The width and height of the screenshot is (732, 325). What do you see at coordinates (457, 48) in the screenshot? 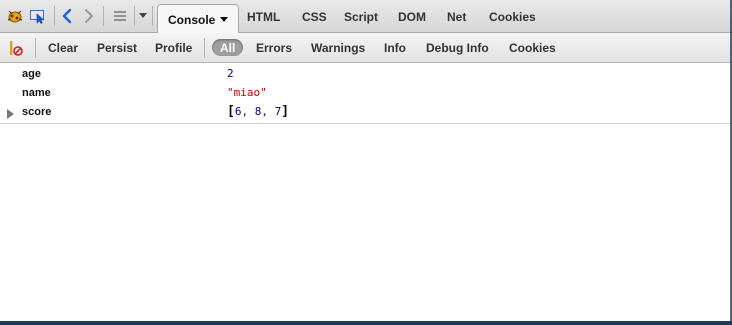
I see `filter-debug-info-button: Debug Info` at bounding box center [457, 48].